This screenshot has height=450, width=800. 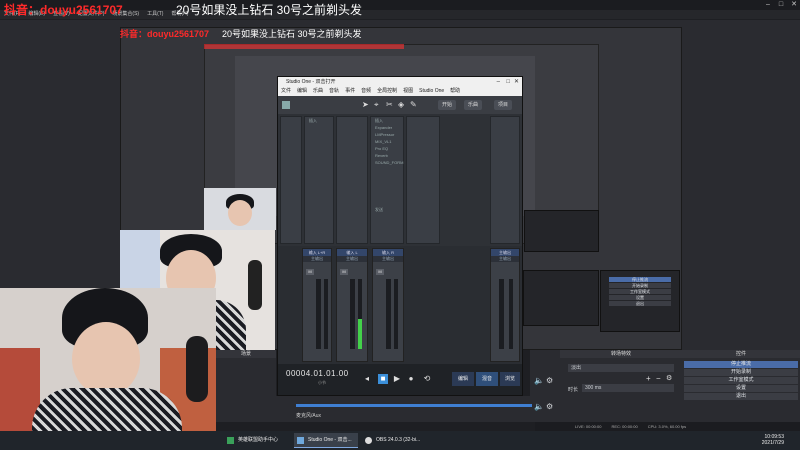 What do you see at coordinates (240, 209) in the screenshot?
I see `webcam-capture-small` at bounding box center [240, 209].